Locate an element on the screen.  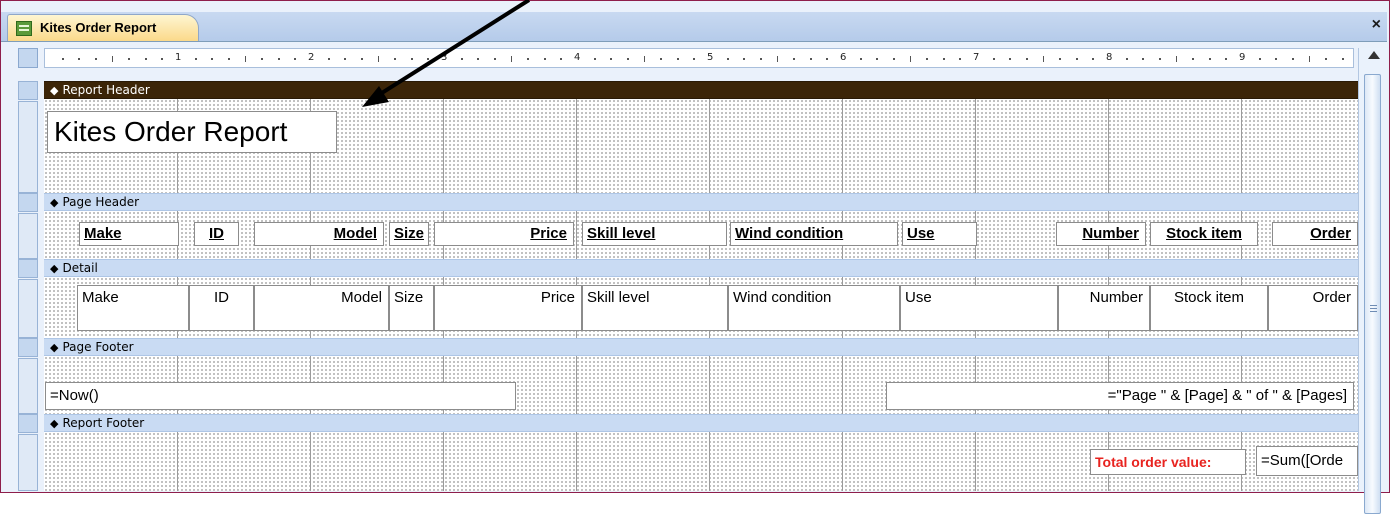
label-id: ID is located at coordinates (216, 234).